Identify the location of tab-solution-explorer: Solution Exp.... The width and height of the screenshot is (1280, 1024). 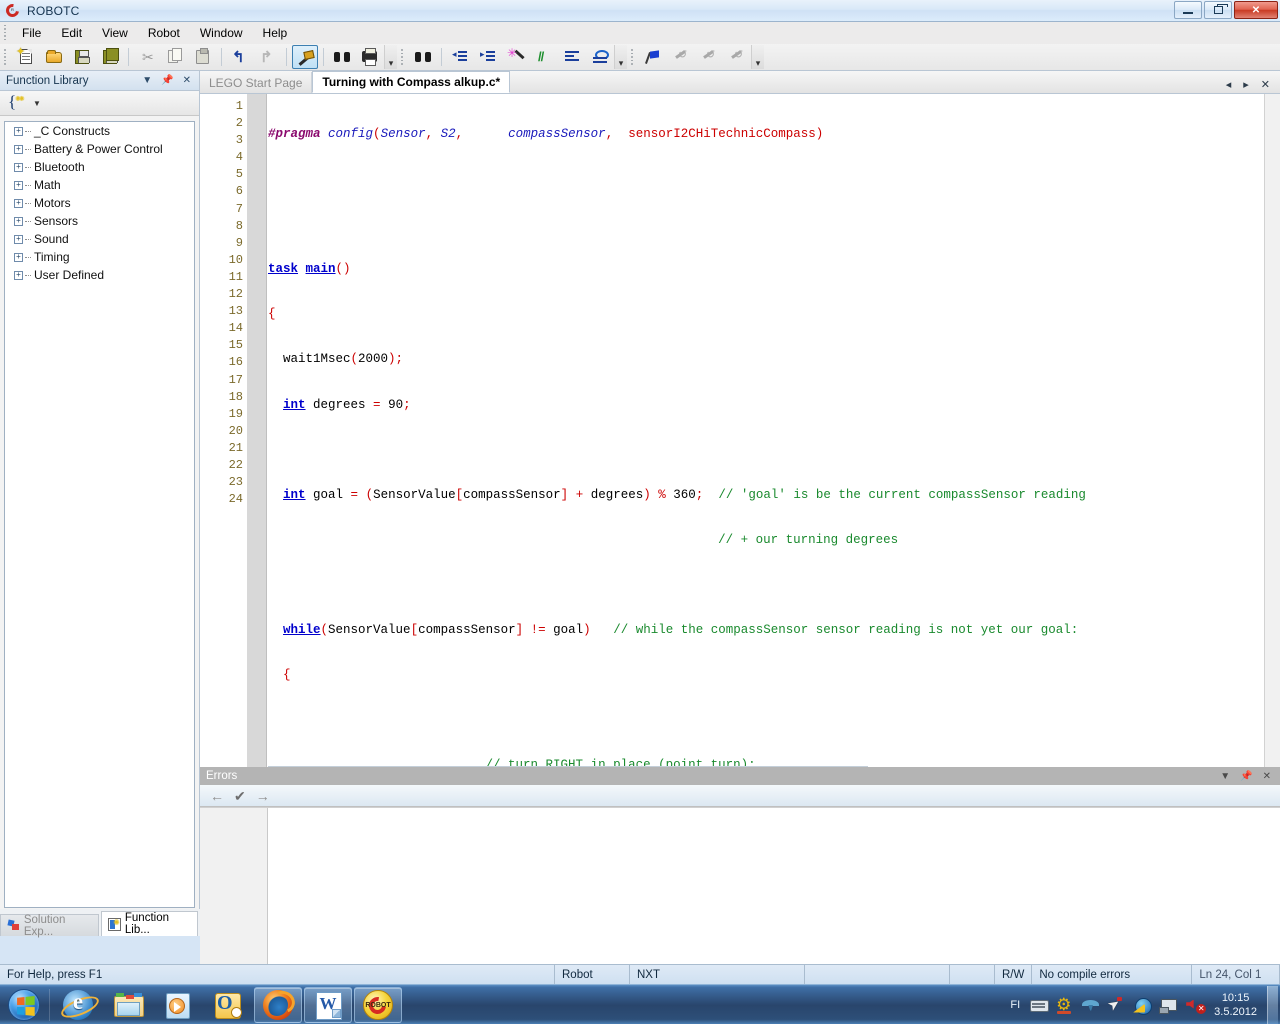
(49, 926).